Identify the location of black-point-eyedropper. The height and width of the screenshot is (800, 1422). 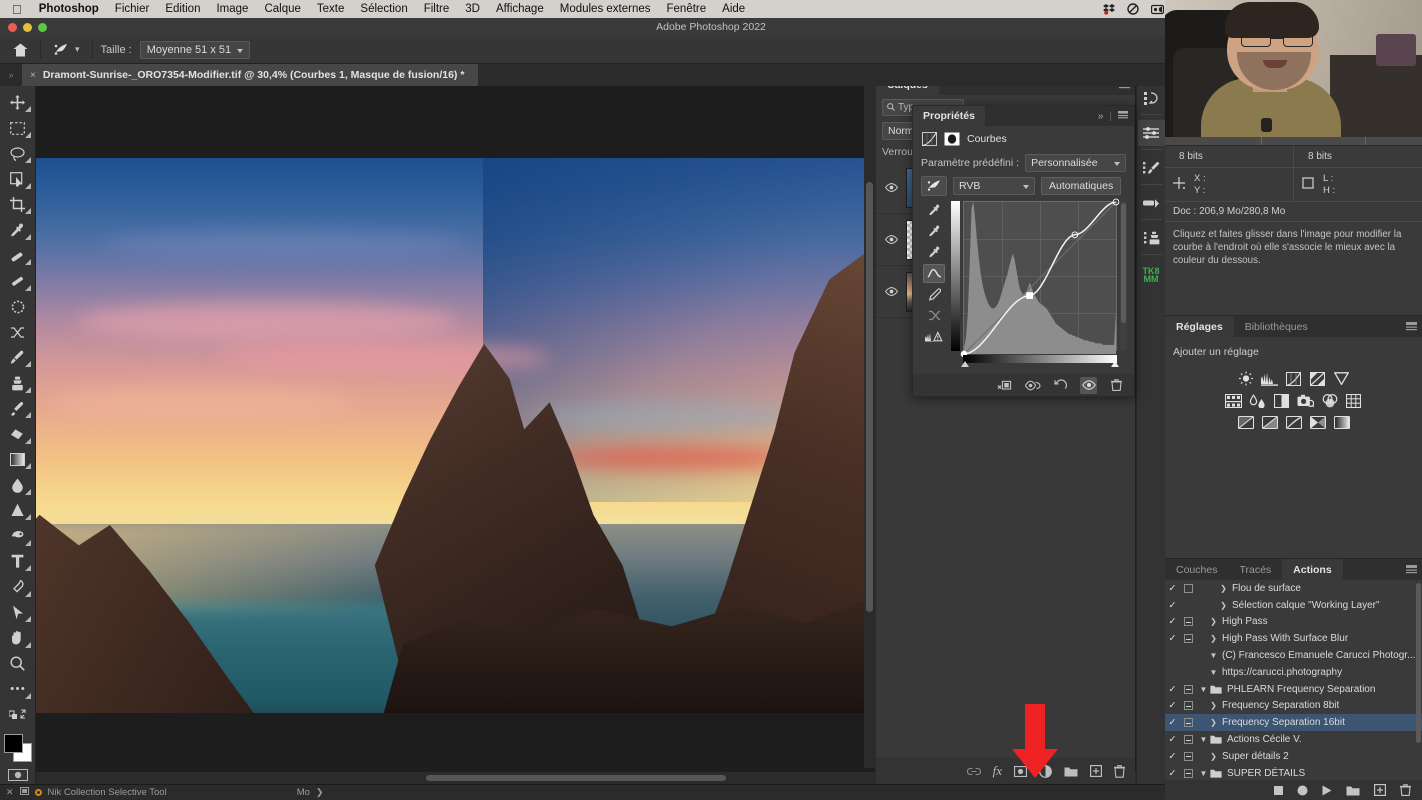
(934, 210).